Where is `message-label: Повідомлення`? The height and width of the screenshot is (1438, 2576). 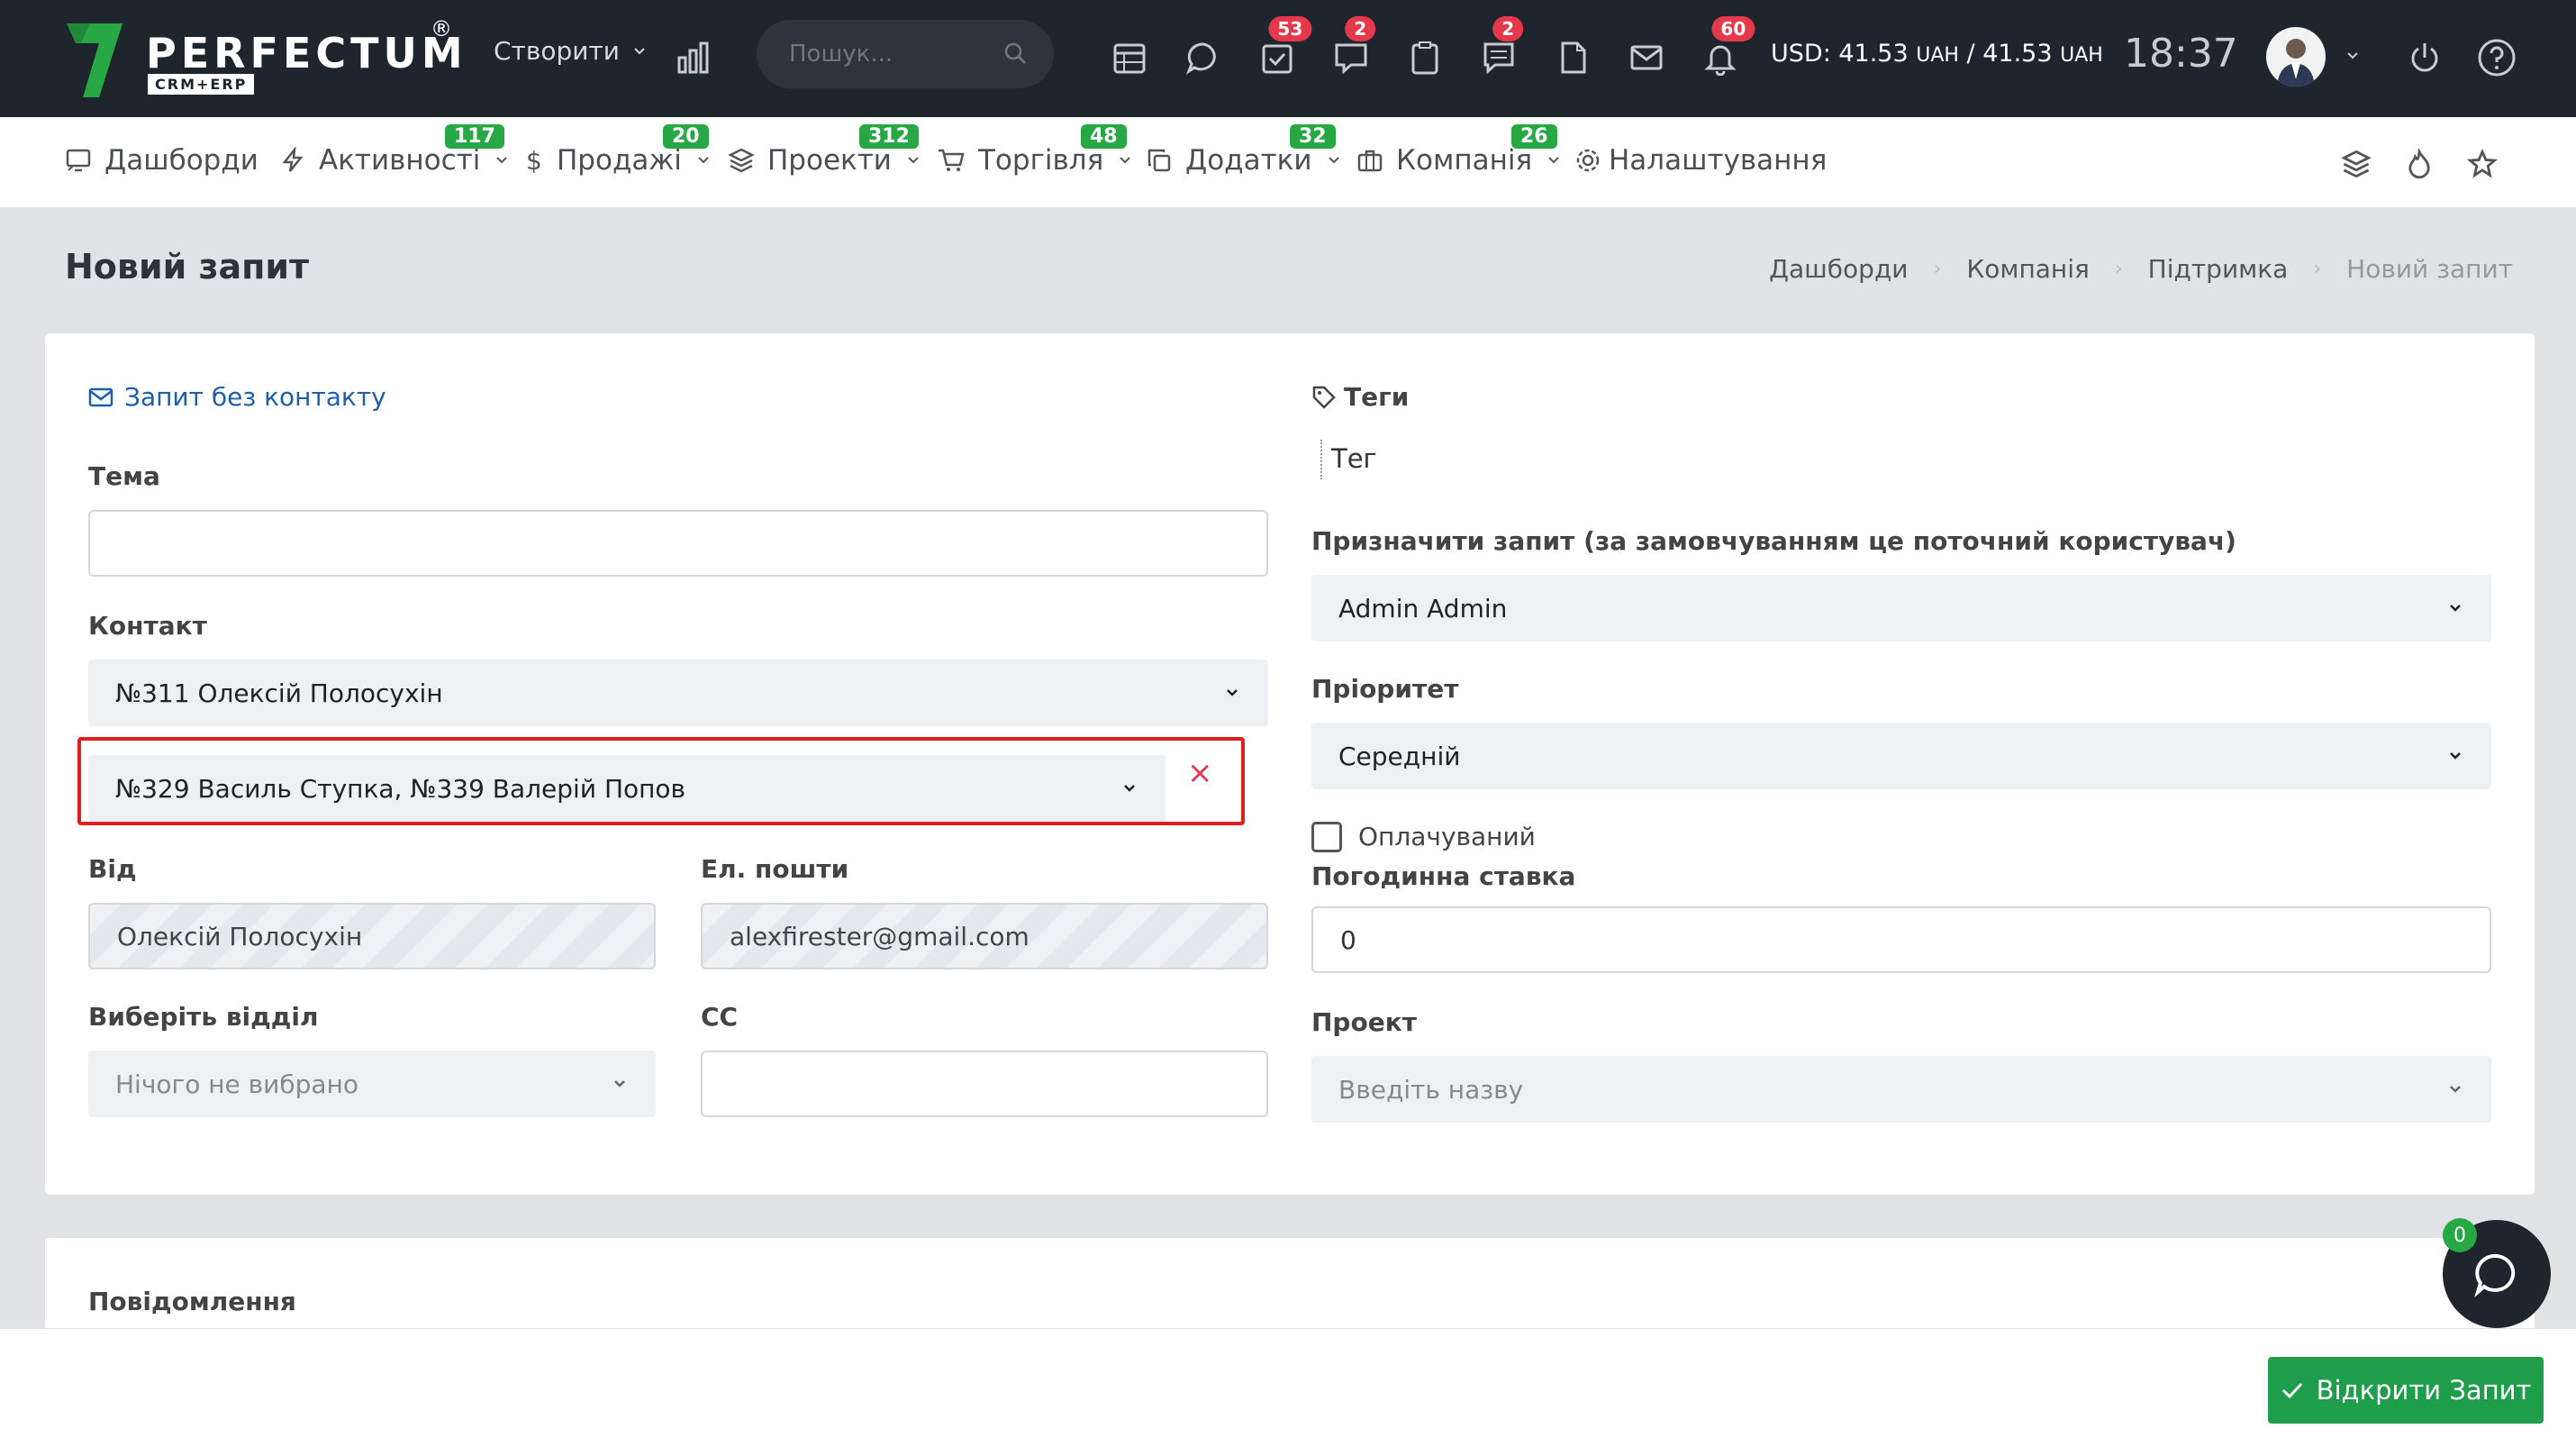
message-label: Повідомлення is located at coordinates (192, 1301).